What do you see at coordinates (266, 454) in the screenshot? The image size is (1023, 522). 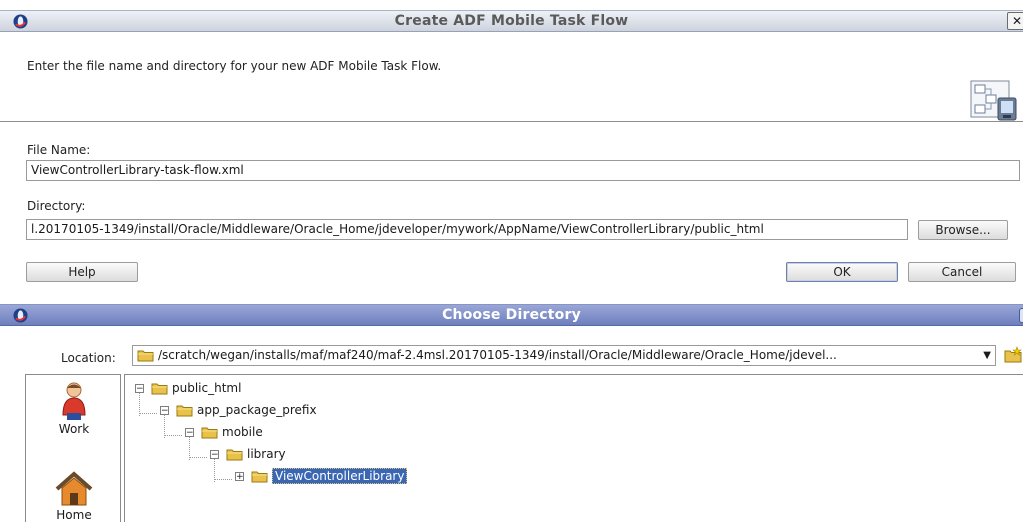 I see `tree-node-label: library` at bounding box center [266, 454].